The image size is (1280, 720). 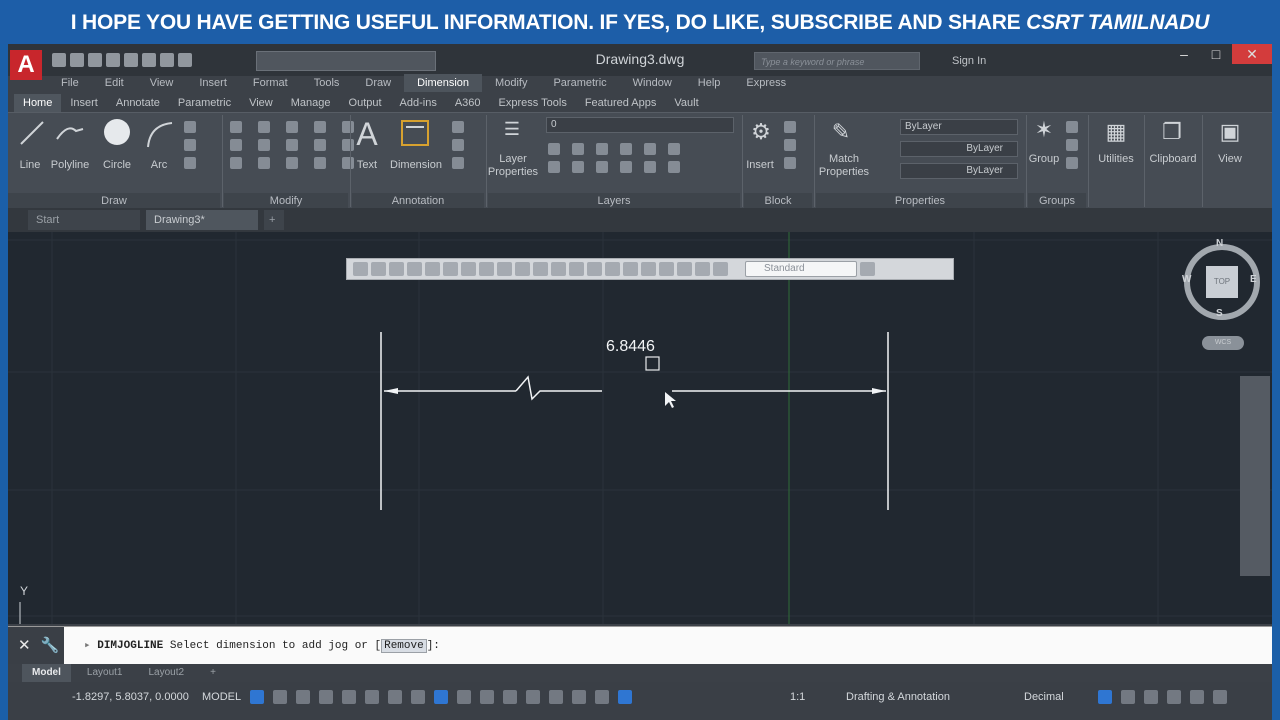 I want to click on jogged-icon, so click(x=450, y=269).